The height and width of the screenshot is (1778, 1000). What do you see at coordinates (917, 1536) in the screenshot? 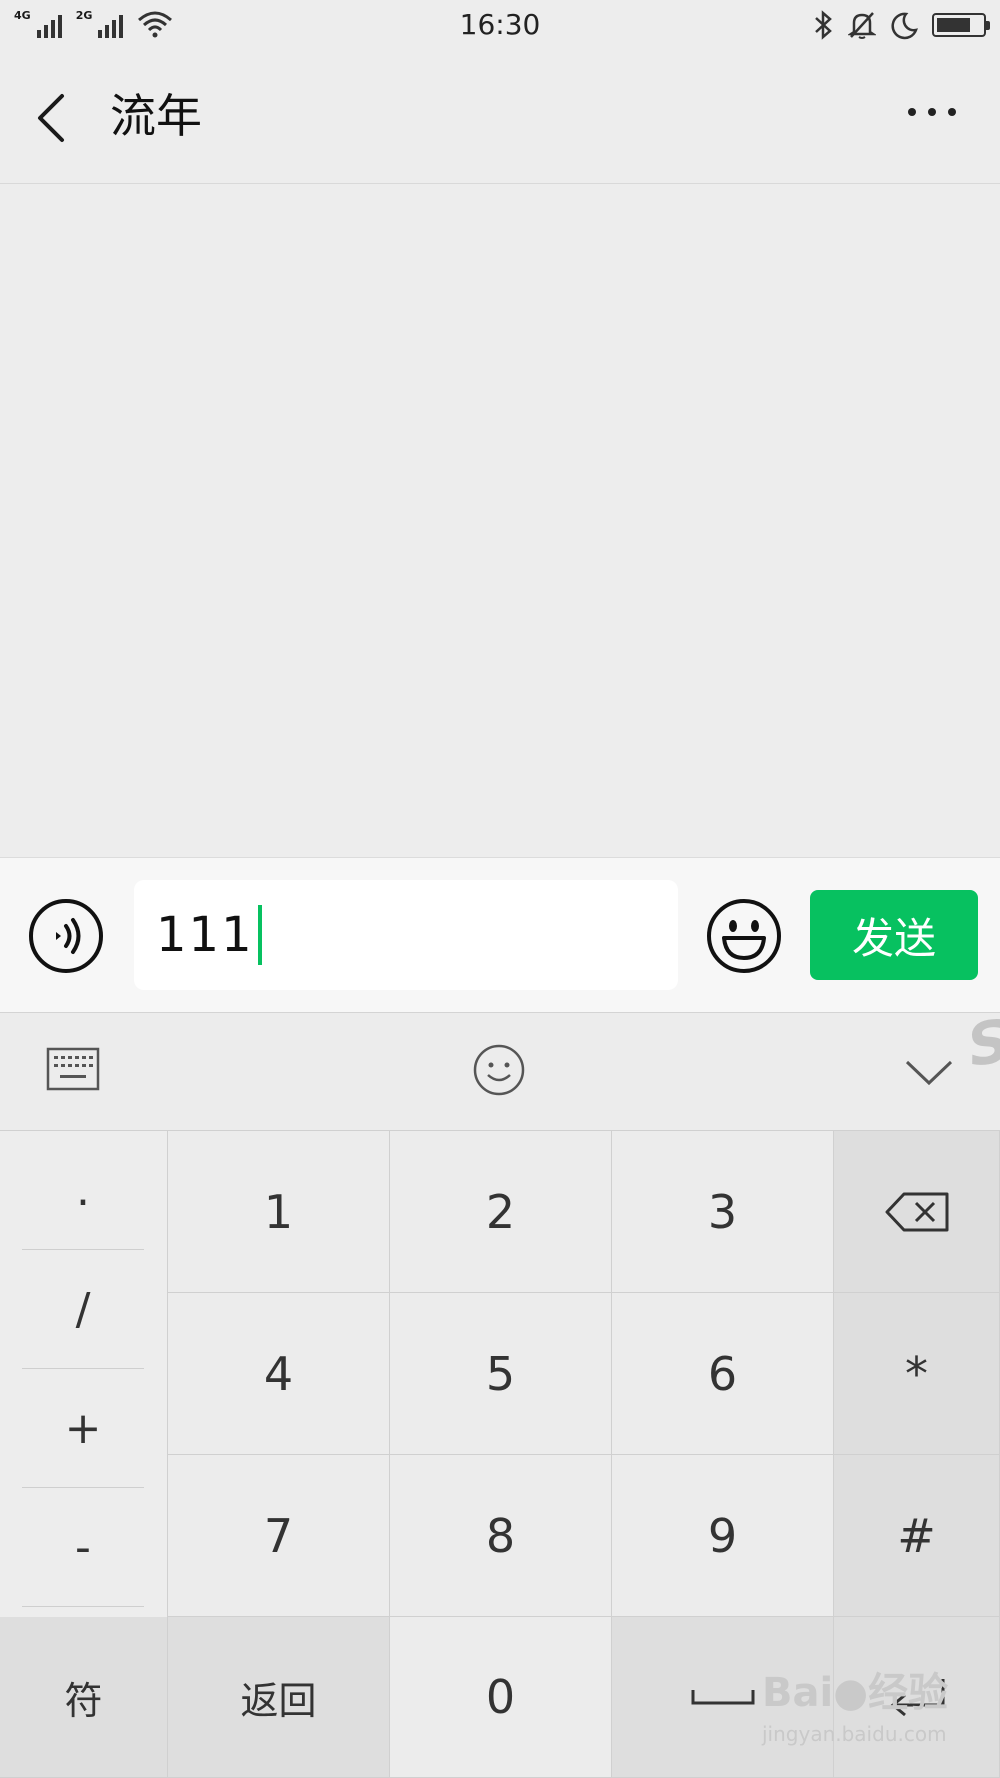
I see `key-hash: #` at bounding box center [917, 1536].